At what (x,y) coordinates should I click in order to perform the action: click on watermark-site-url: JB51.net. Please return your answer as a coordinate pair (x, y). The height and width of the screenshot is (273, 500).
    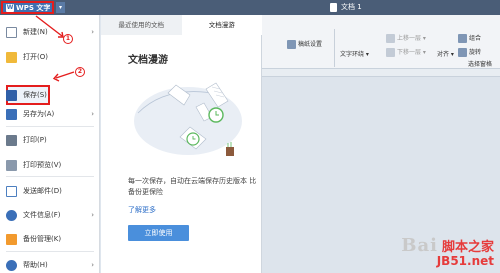
    Looking at the image, I should click on (465, 261).